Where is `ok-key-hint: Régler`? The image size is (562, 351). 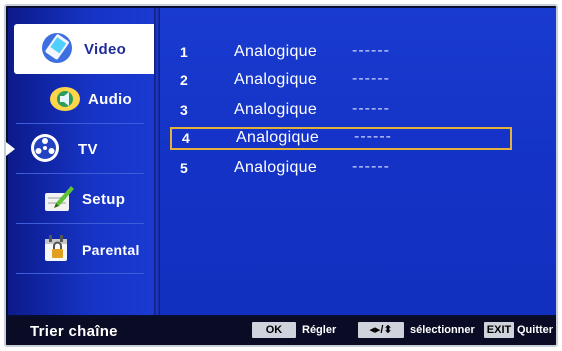
ok-key-hint: Régler is located at coordinates (319, 330).